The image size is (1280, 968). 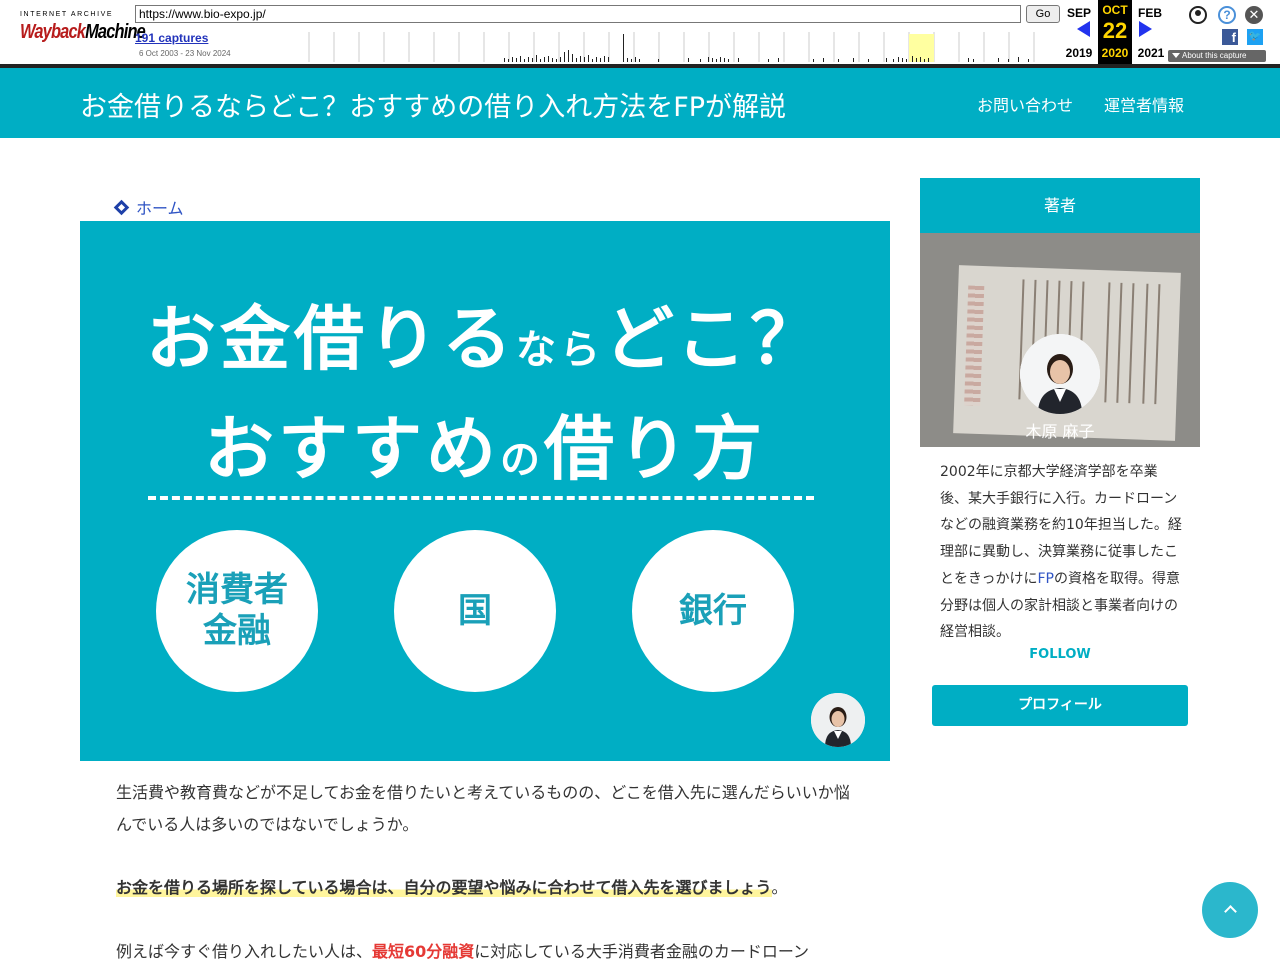 What do you see at coordinates (1060, 205) in the screenshot?
I see `author-heading: 著者` at bounding box center [1060, 205].